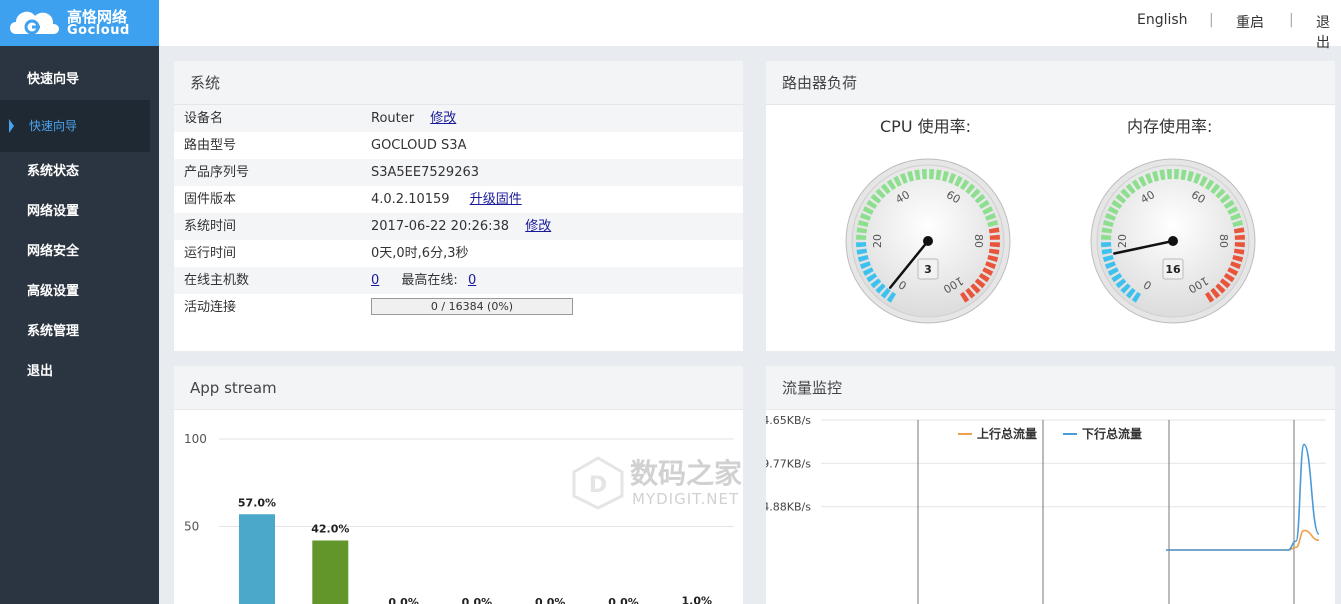 This screenshot has width=1341, height=604. I want to click on row-online-hosts: 在线主机数 0 最高在线: 0, so click(458, 280).